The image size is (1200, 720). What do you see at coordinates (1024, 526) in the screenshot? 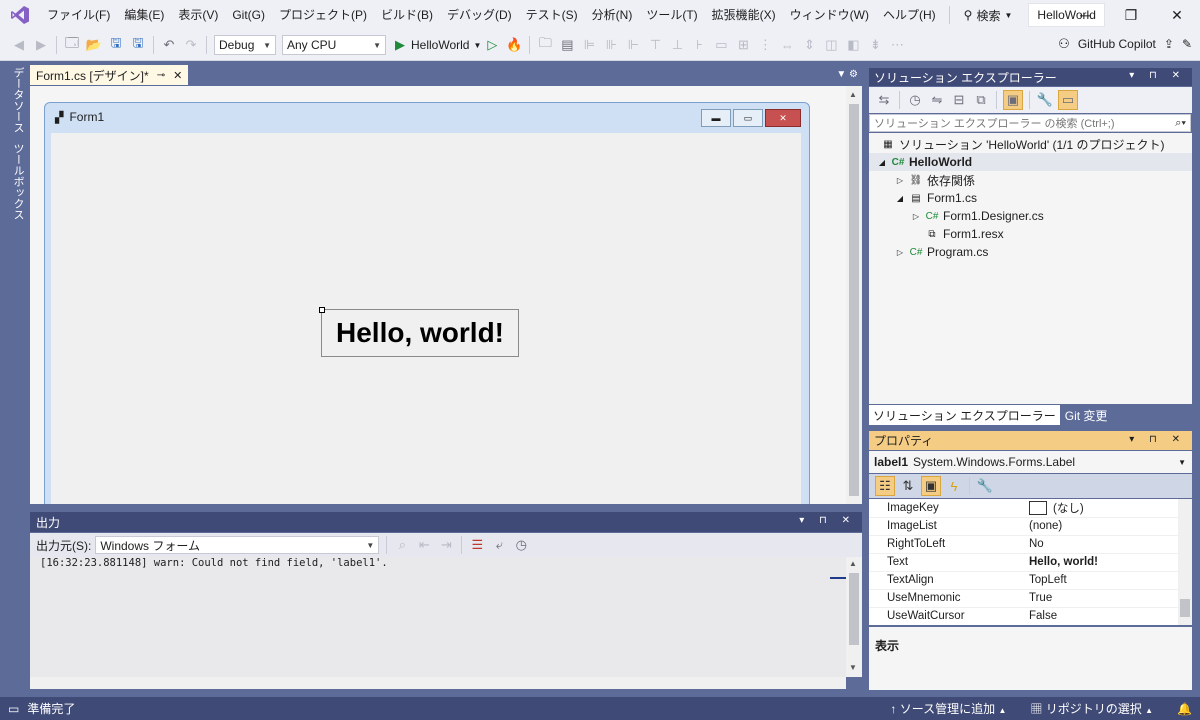
I see `property-row: ImageList (none)` at bounding box center [1024, 526].